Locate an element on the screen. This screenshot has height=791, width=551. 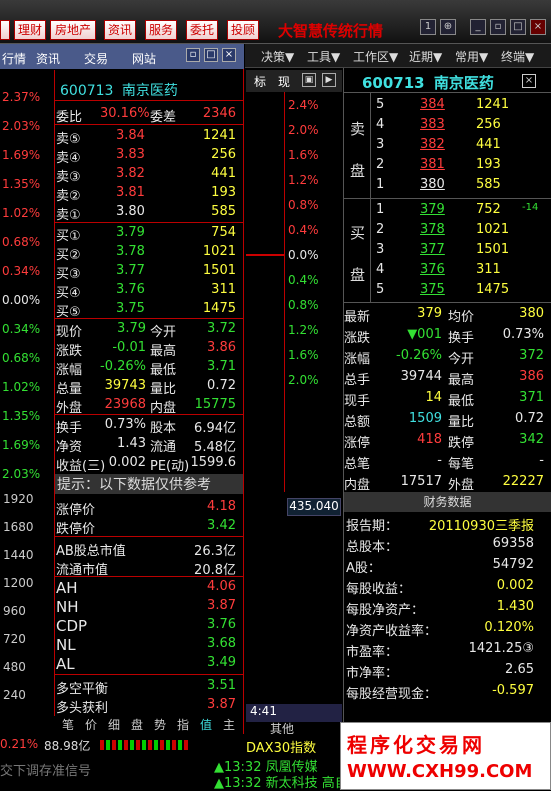
bid-volume: 311 is located at coordinates (223, 289).